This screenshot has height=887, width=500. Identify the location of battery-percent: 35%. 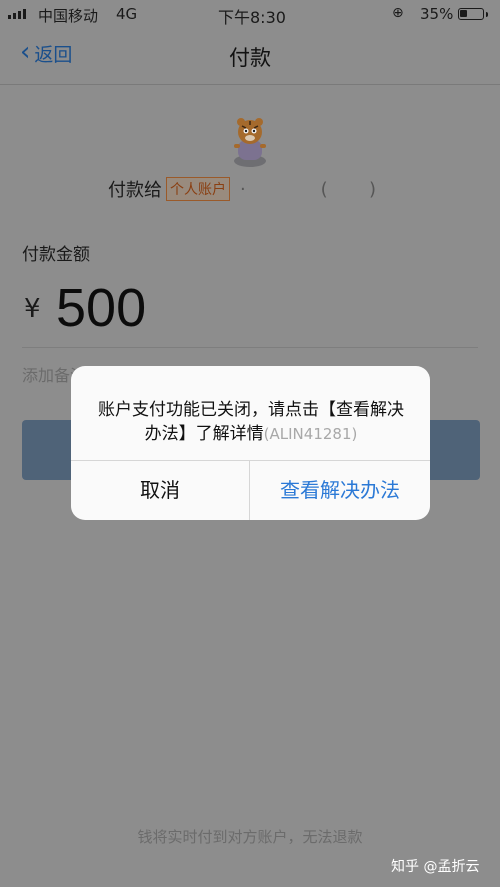
(437, 14).